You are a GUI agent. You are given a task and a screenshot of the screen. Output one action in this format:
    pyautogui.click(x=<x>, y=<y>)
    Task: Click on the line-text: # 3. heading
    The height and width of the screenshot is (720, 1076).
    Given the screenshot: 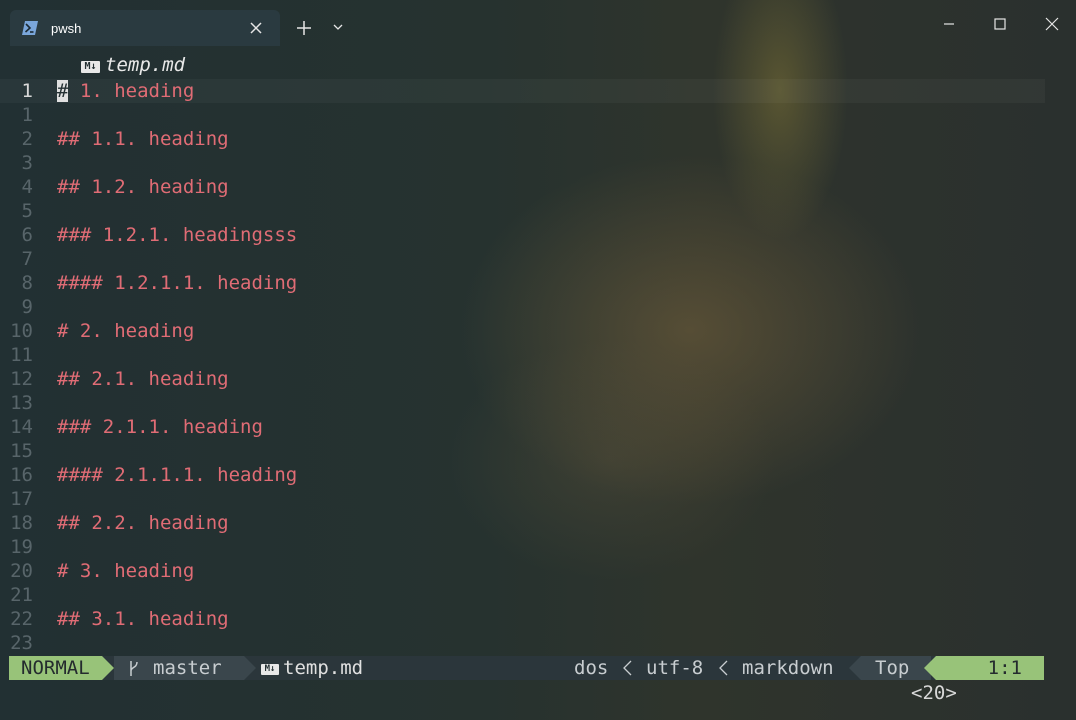 What is the action you would take?
    pyautogui.click(x=125, y=571)
    